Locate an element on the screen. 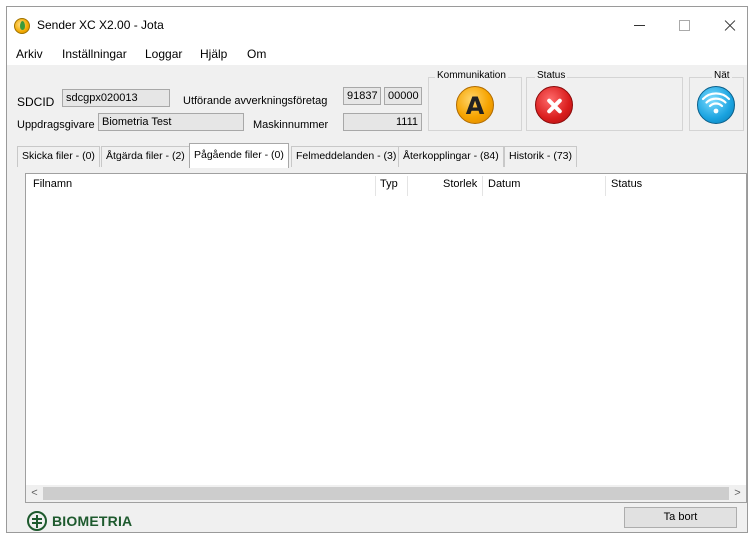 Image resolution: width=750 pixels, height=535 pixels. kommunikation-label: Kommunikation is located at coordinates (471, 75).